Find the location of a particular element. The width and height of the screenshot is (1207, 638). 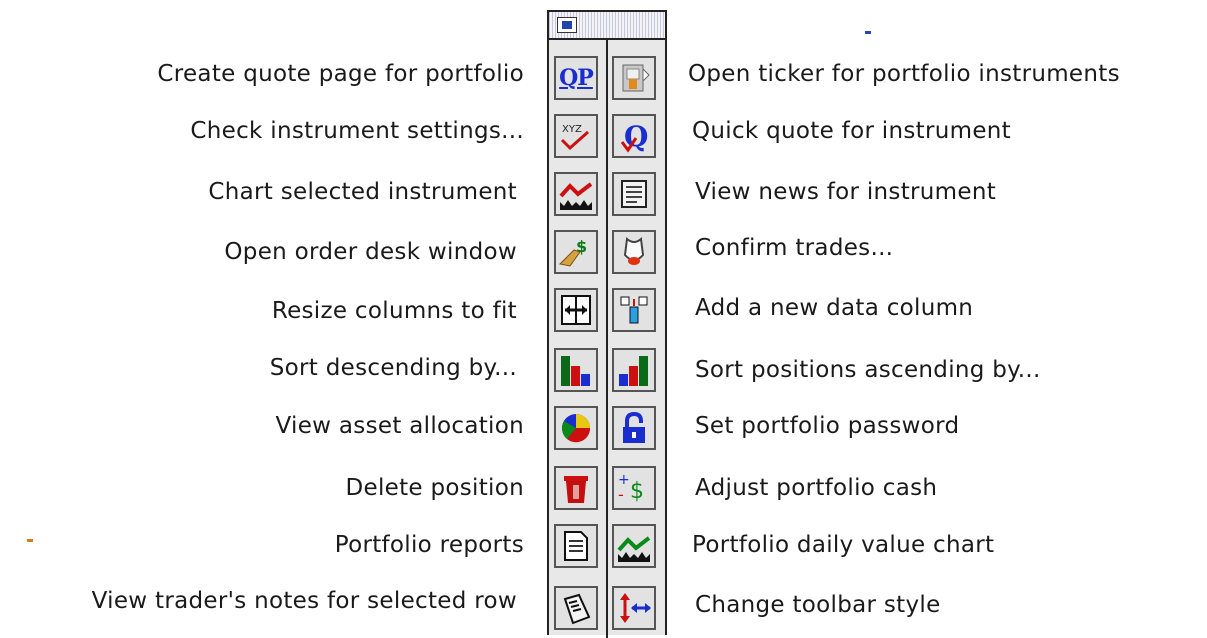

quote-page-button: QP is located at coordinates (576, 78).